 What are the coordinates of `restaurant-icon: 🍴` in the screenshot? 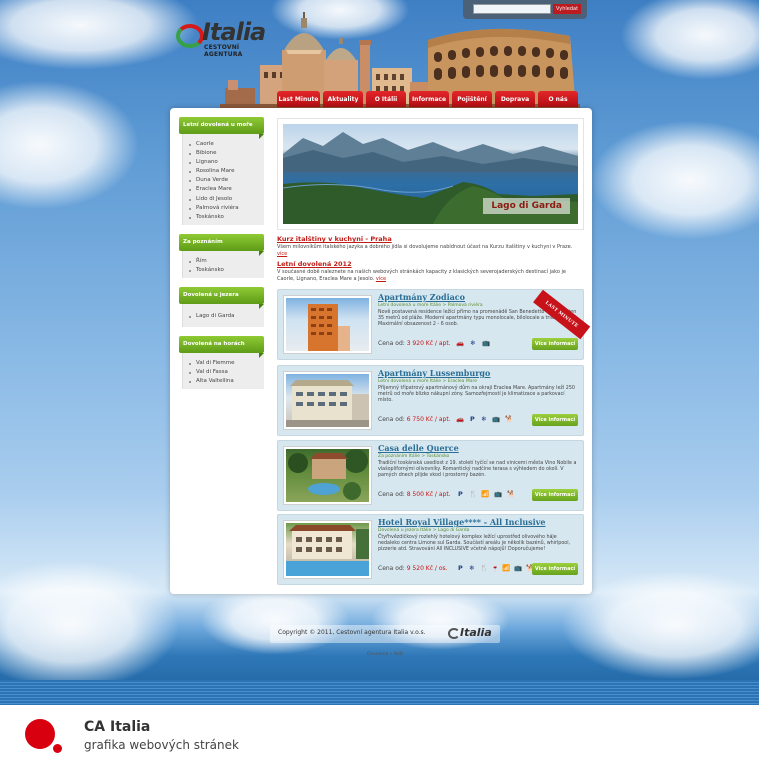 It's located at (484, 568).